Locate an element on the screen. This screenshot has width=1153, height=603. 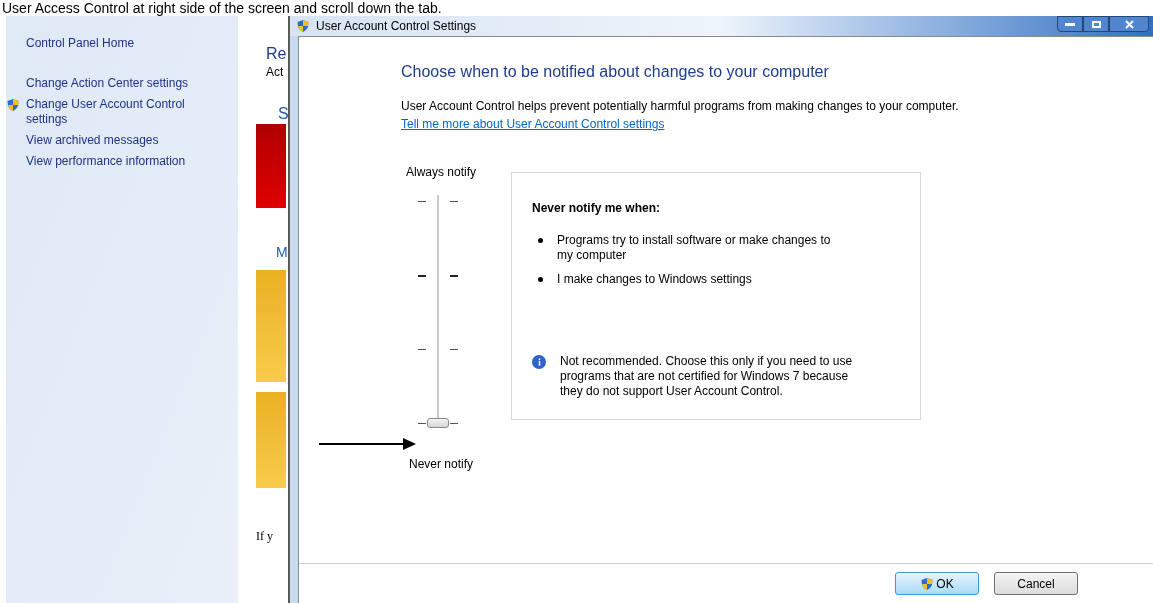
partial-text: M is located at coordinates (282, 252).